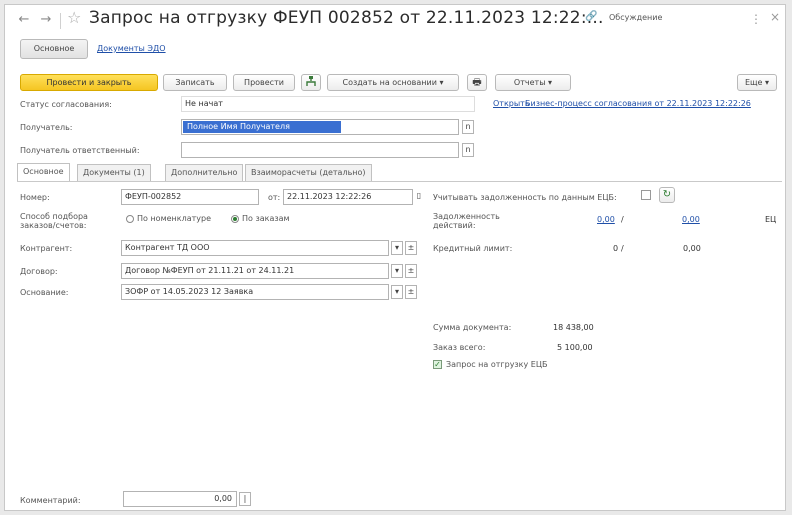  Describe the element at coordinates (262, 127) in the screenshot. I see `recipient-value: Полное Имя Получателя` at that location.